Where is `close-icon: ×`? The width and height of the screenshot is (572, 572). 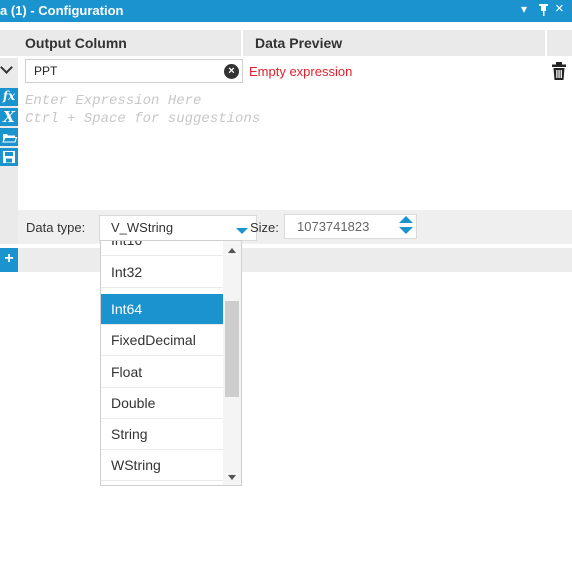 close-icon: × is located at coordinates (559, 8).